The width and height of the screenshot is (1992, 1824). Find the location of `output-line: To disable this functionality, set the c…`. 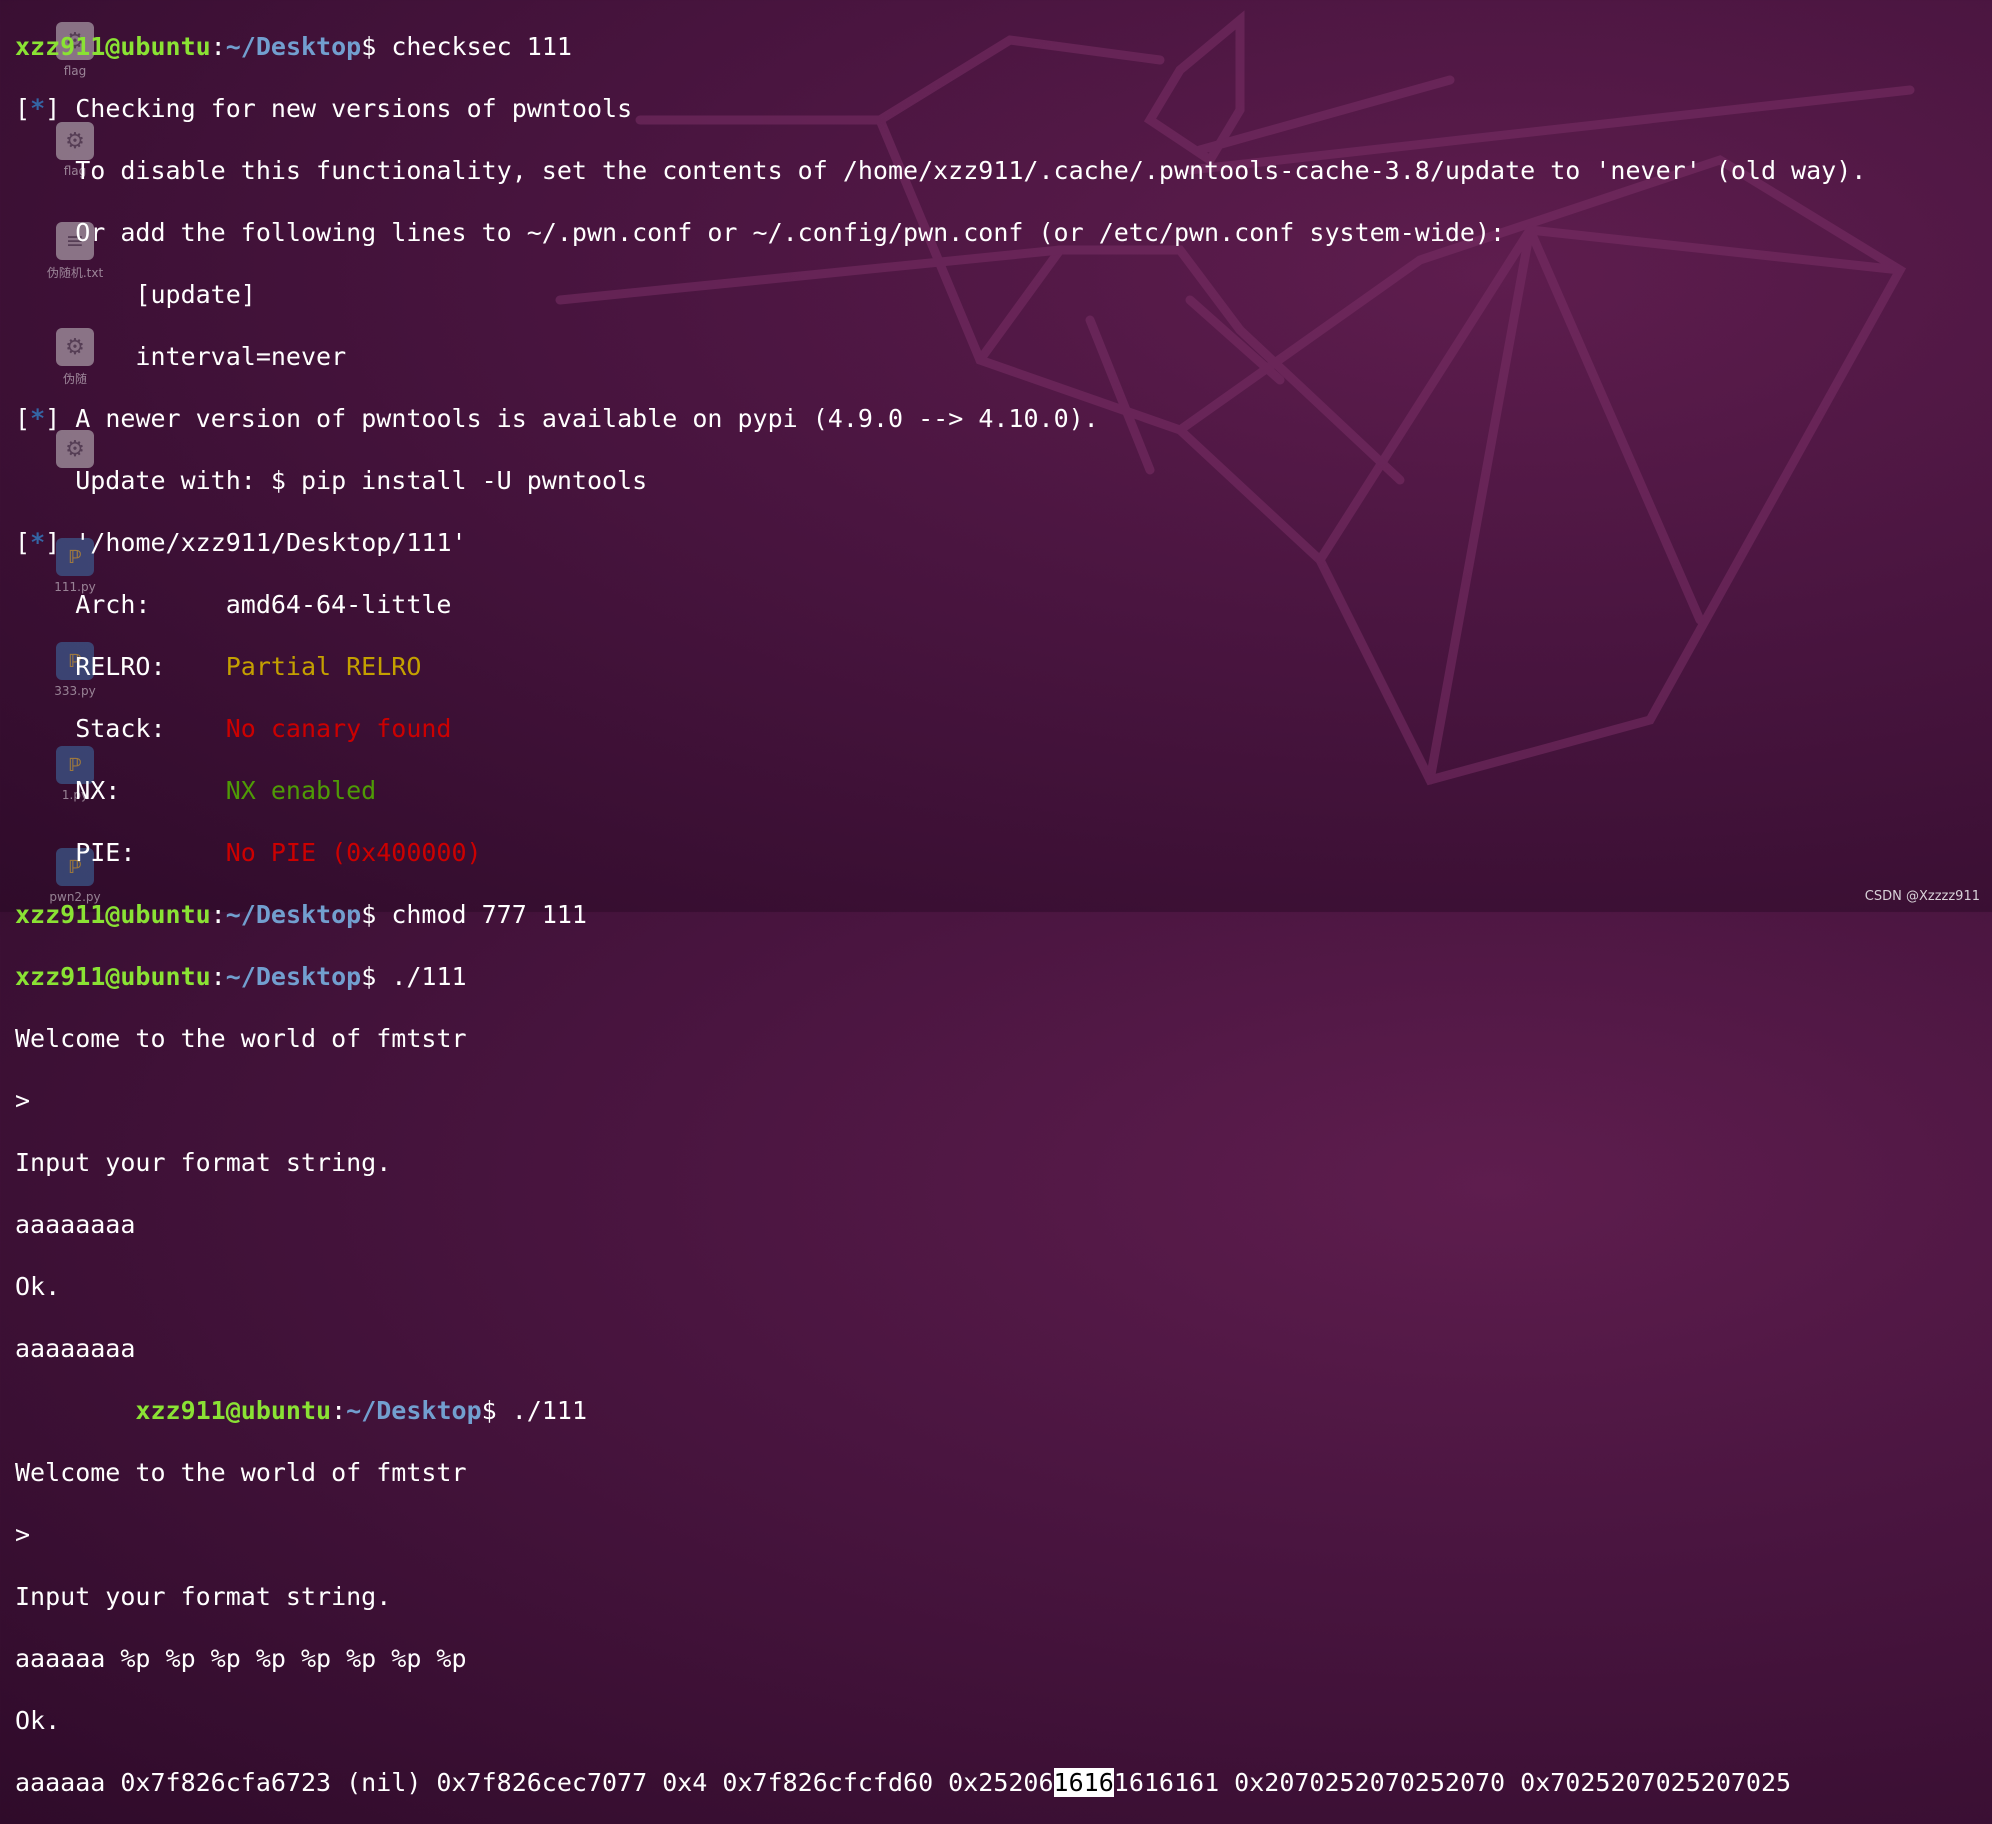

output-line: To disable this functionality, set the c… is located at coordinates (941, 170).